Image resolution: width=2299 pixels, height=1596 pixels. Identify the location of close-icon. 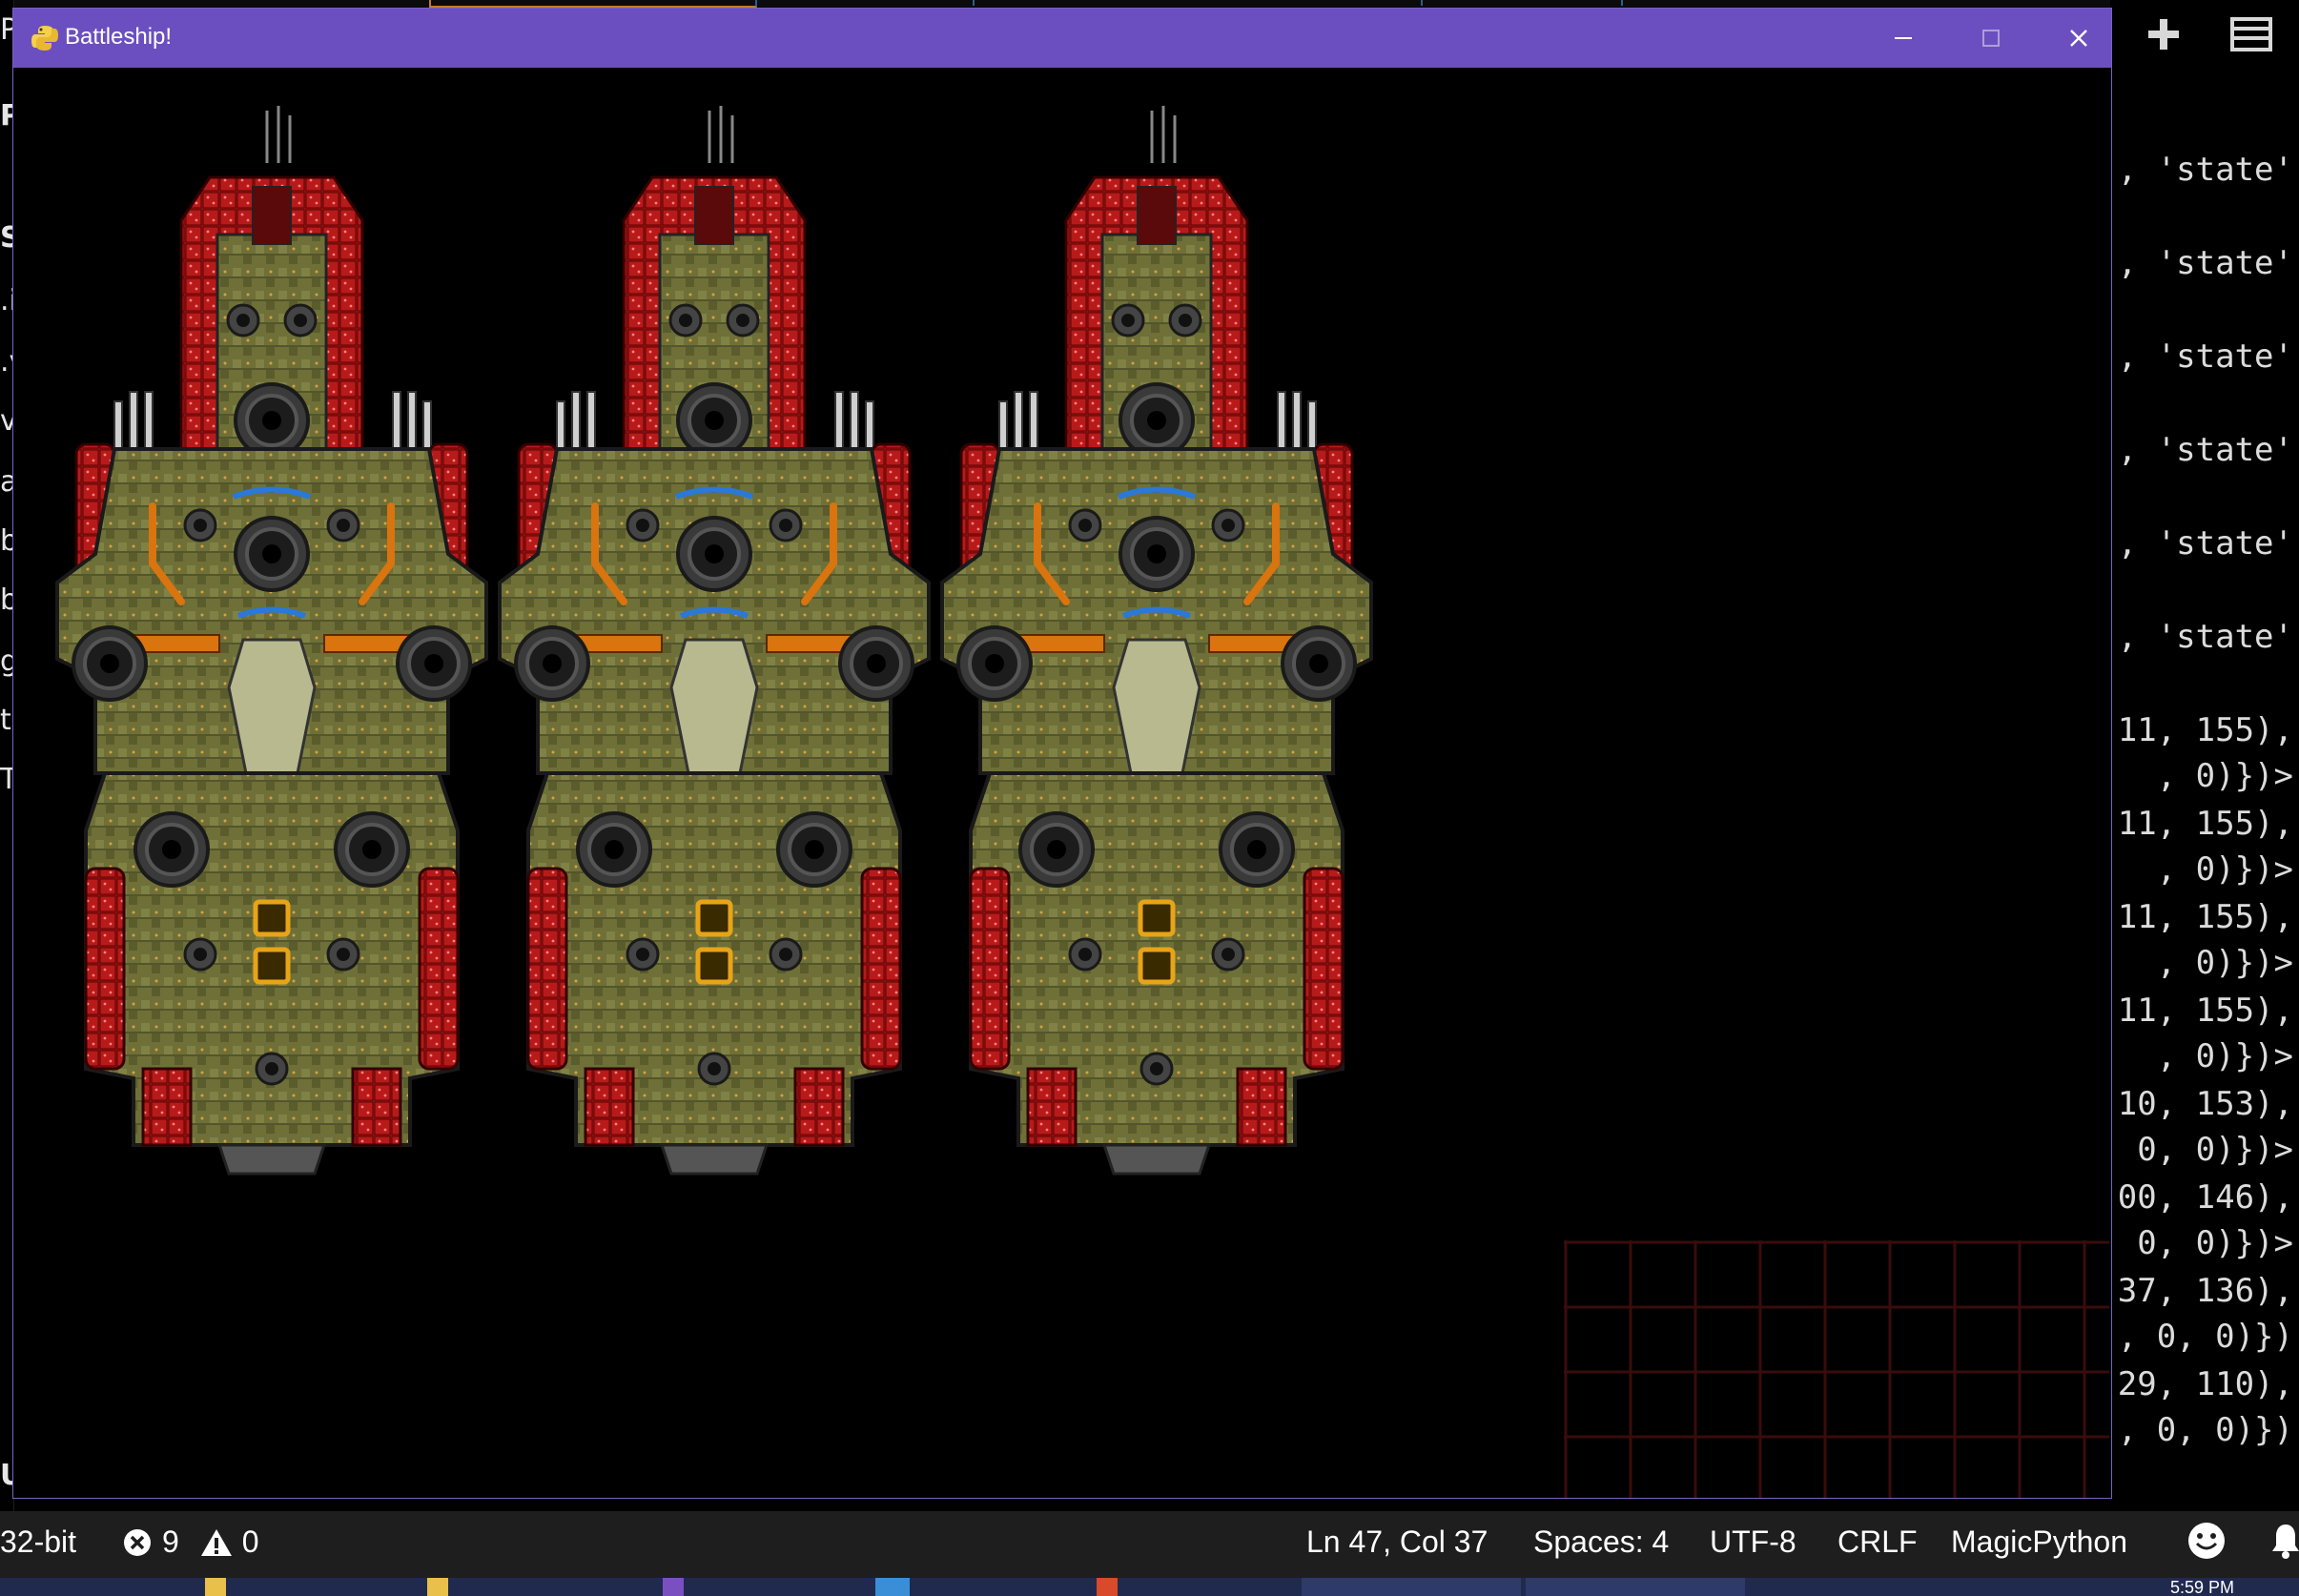
(2078, 39).